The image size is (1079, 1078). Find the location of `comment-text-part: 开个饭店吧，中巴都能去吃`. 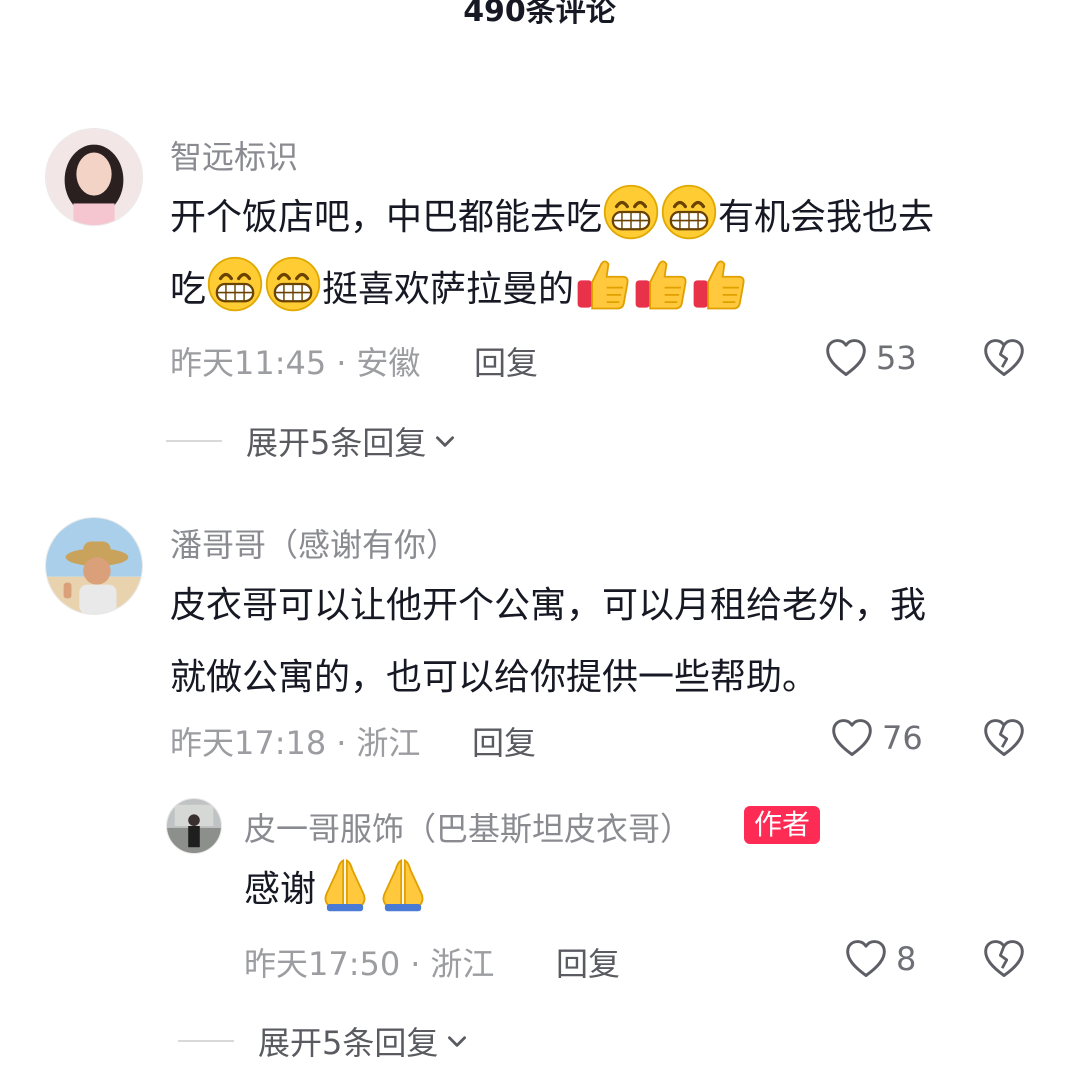

comment-text-part: 开个饭店吧，中巴都能去吃 is located at coordinates (386, 217).